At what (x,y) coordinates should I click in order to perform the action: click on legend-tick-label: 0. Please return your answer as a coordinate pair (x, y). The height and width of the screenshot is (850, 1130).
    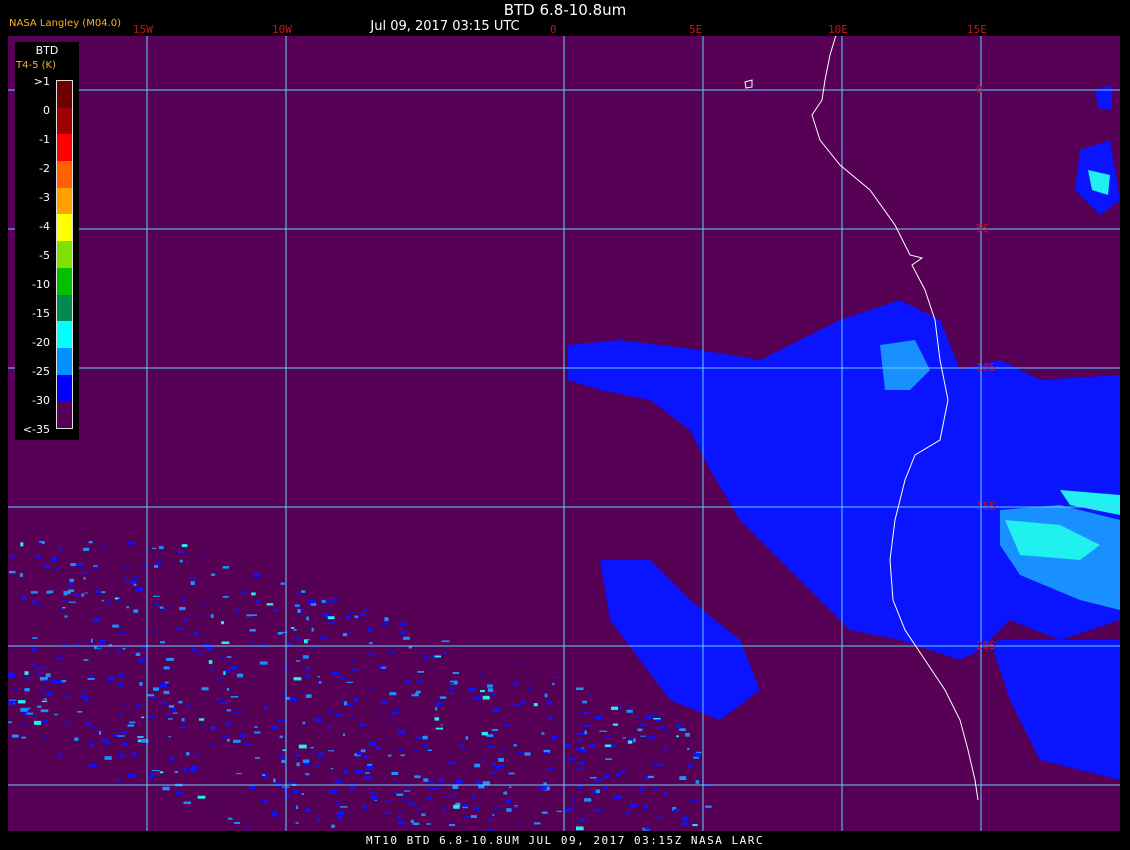
    Looking at the image, I should click on (46, 110).